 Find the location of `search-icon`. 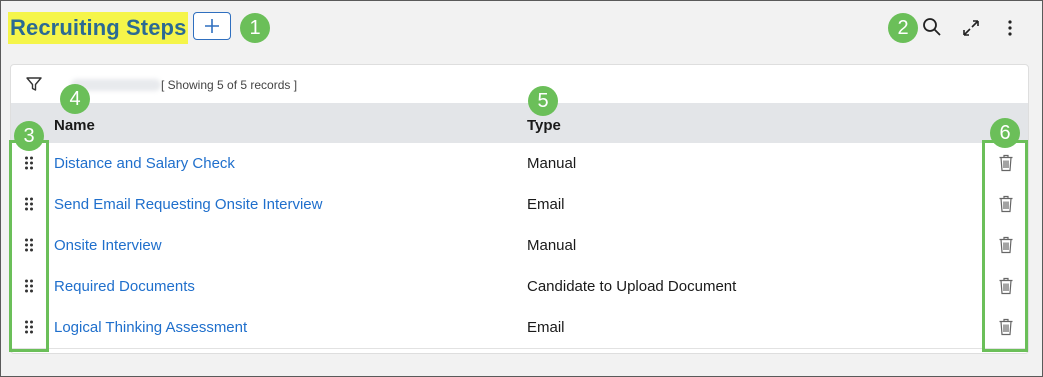

search-icon is located at coordinates (932, 27).